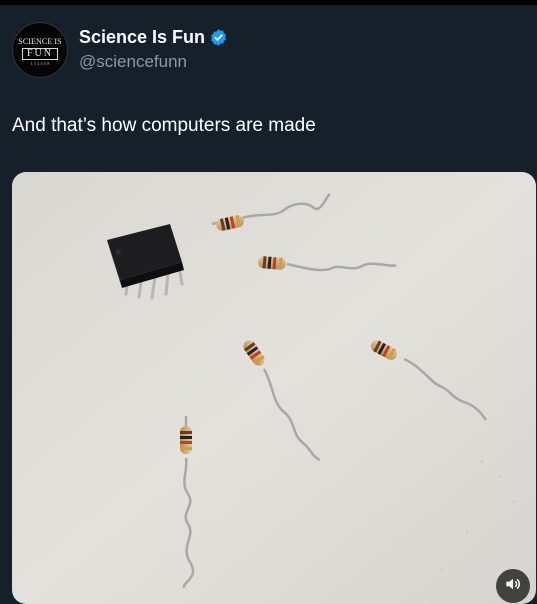 The height and width of the screenshot is (604, 537). Describe the element at coordinates (40, 54) in the screenshot. I see `avatar-logo-box: FUN` at that location.